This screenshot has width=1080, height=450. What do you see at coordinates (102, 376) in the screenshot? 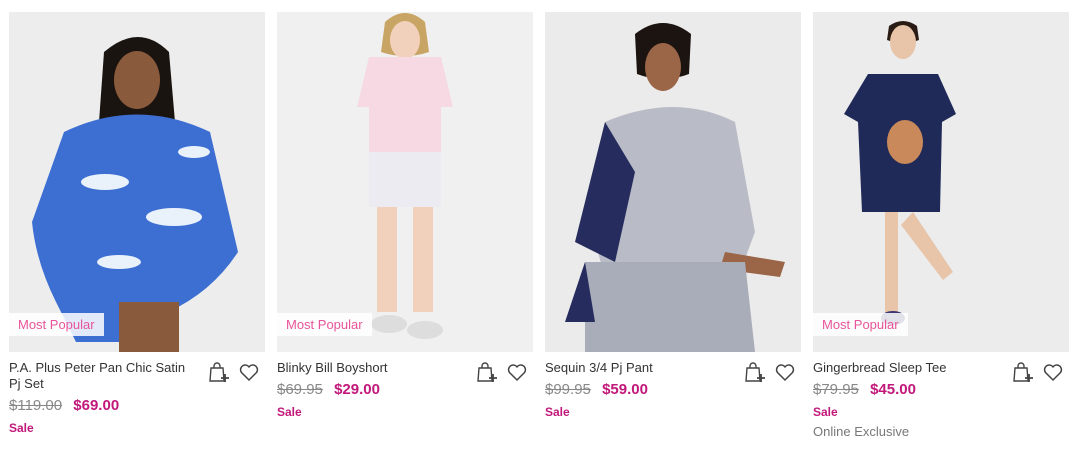
I see `product-name: P.A. Plus Peter Pan Chic Satin Pj Set` at bounding box center [102, 376].